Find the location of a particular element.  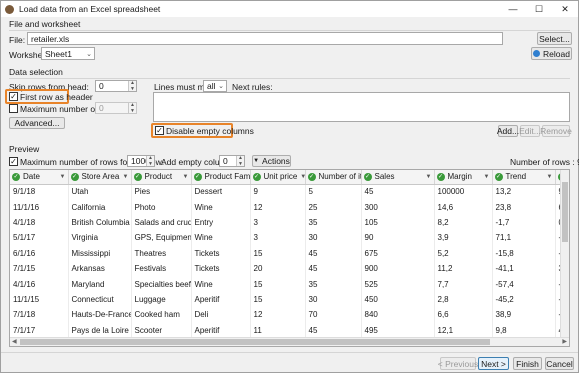

lines-must-match-select: all ⌄ is located at coordinates (215, 86).